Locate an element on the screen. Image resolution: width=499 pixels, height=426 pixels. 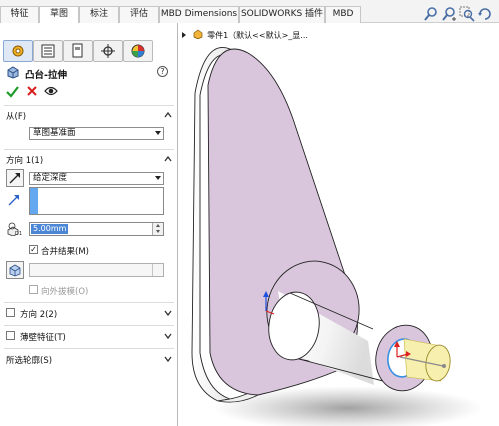
start-condition-select: 草图基准面 is located at coordinates (96, 133).